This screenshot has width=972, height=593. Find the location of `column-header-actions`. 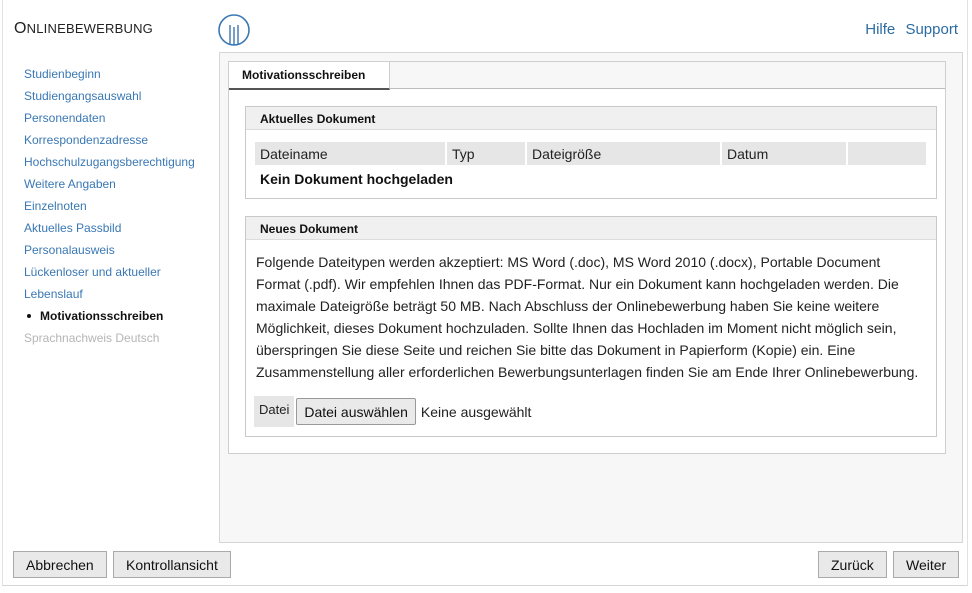

column-header-actions is located at coordinates (886, 153).